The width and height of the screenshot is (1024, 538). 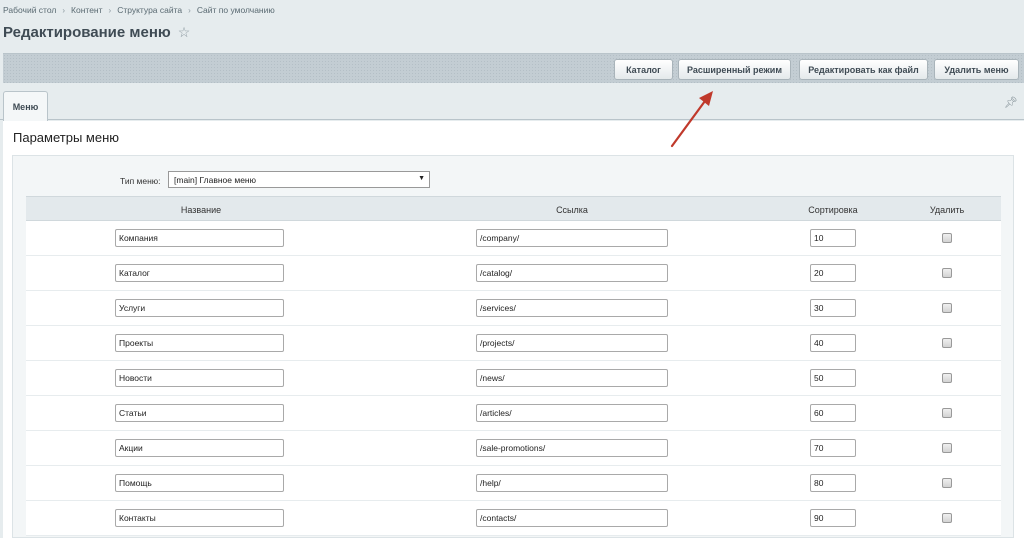 What do you see at coordinates (149, 10) in the screenshot?
I see `breadcrumb-item-structure: Структура сайта` at bounding box center [149, 10].